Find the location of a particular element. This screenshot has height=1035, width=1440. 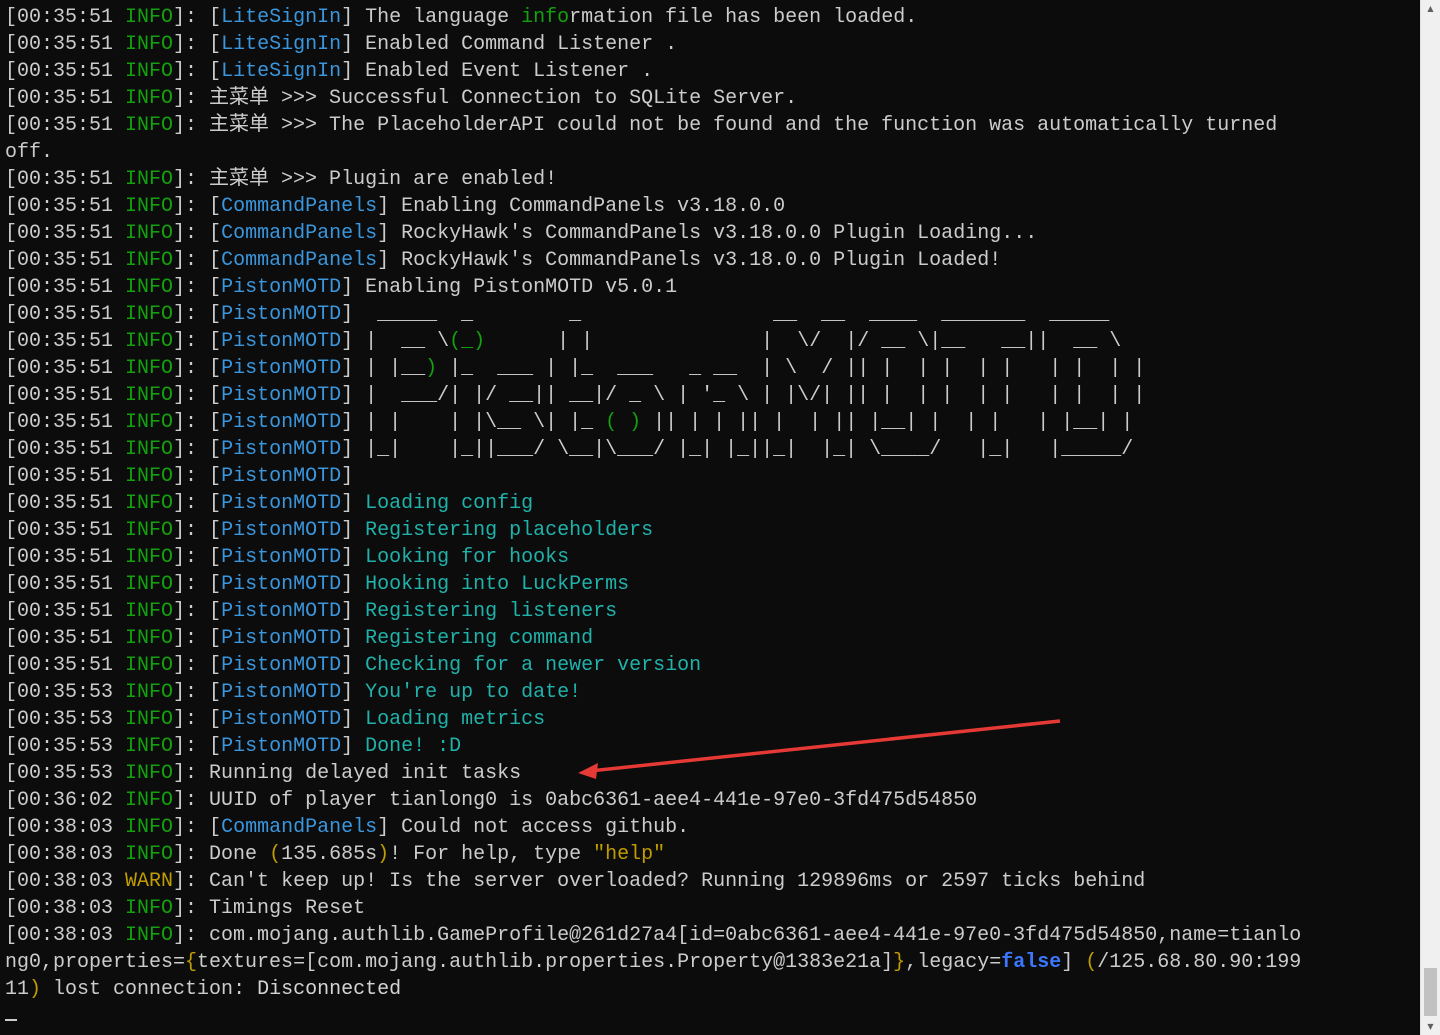

log-text: ] | |__ is located at coordinates (383, 368).